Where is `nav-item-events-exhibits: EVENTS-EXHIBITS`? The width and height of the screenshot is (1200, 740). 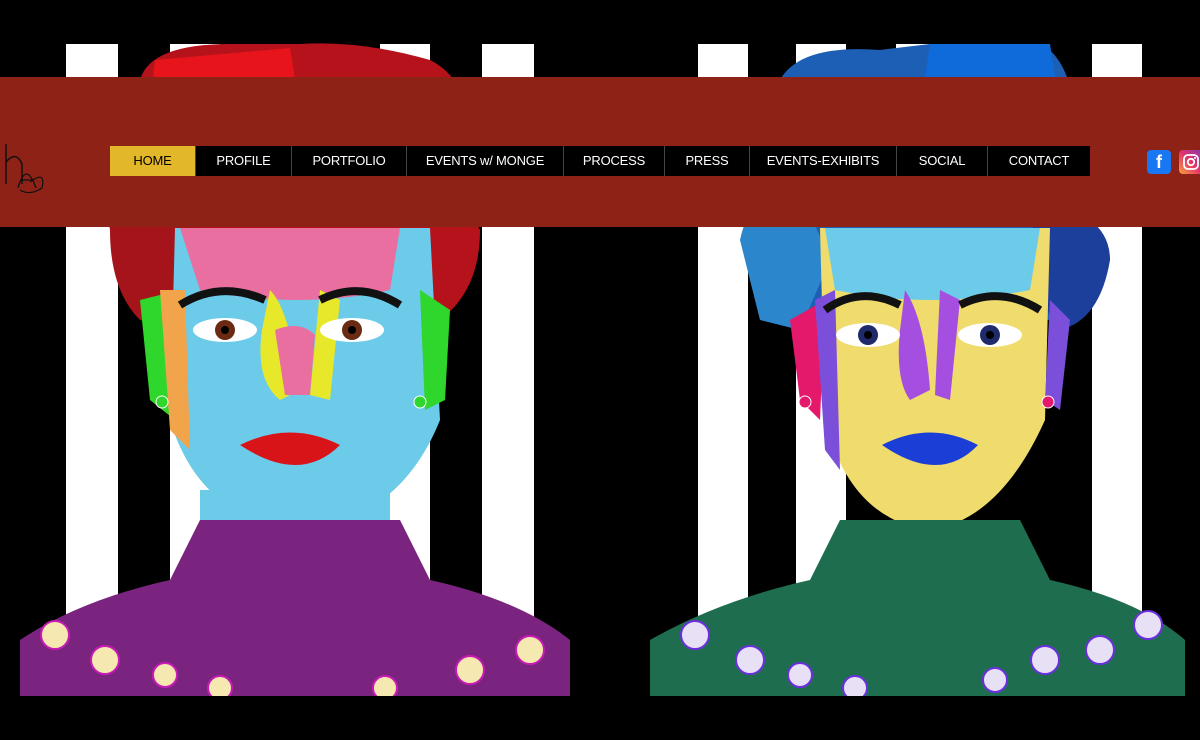
nav-item-events-exhibits: EVENTS-EXHIBITS is located at coordinates (823, 161).